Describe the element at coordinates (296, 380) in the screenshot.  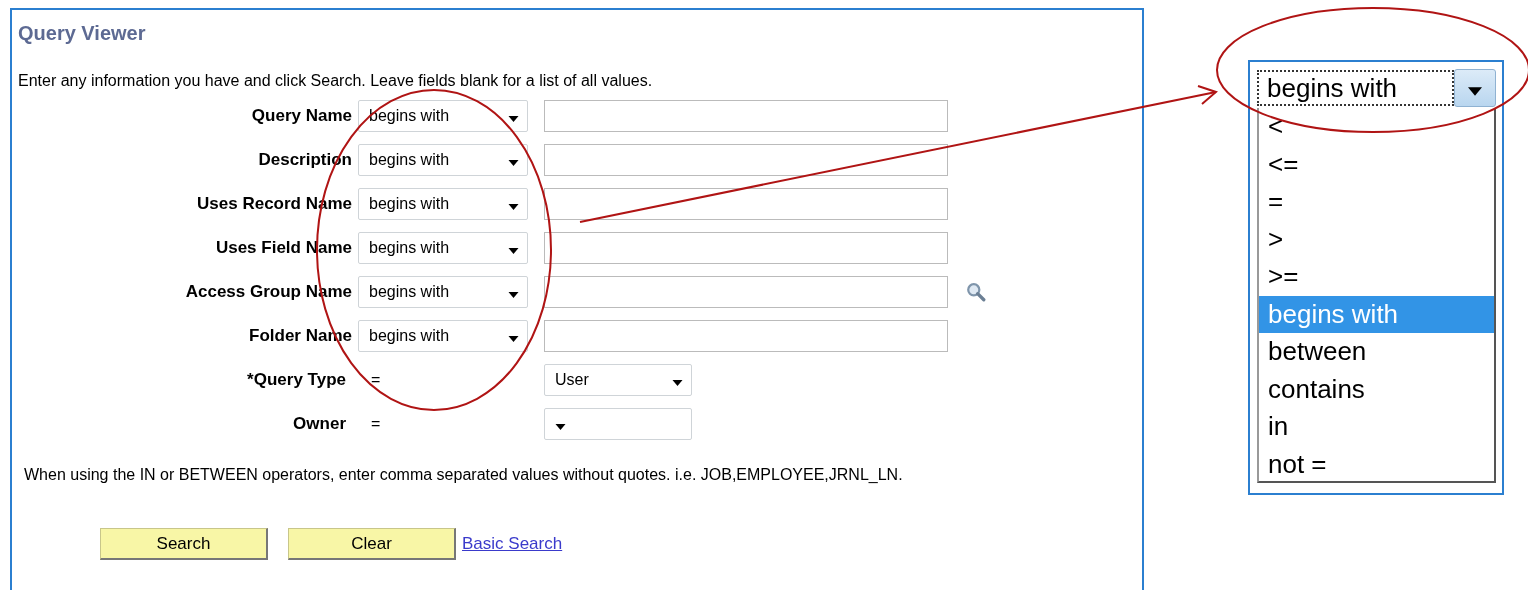
I see `field-label: *Query Type` at that location.